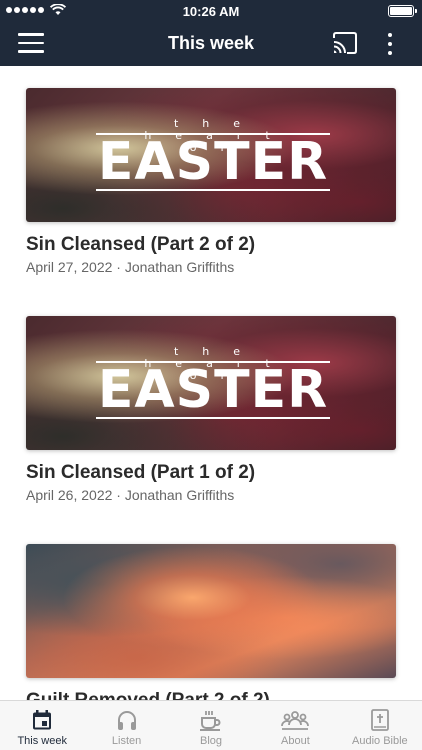 This screenshot has width=422, height=750. I want to click on tab-audio-bible: Audio Bible, so click(380, 725).